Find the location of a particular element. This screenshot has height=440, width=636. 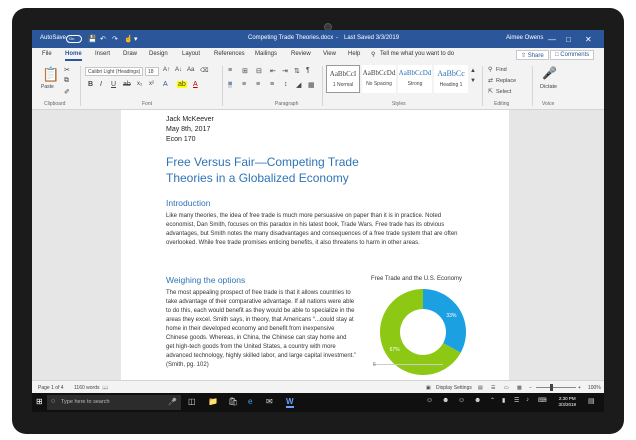

styles-scroll-down-icon: ▼ is located at coordinates (473, 81).